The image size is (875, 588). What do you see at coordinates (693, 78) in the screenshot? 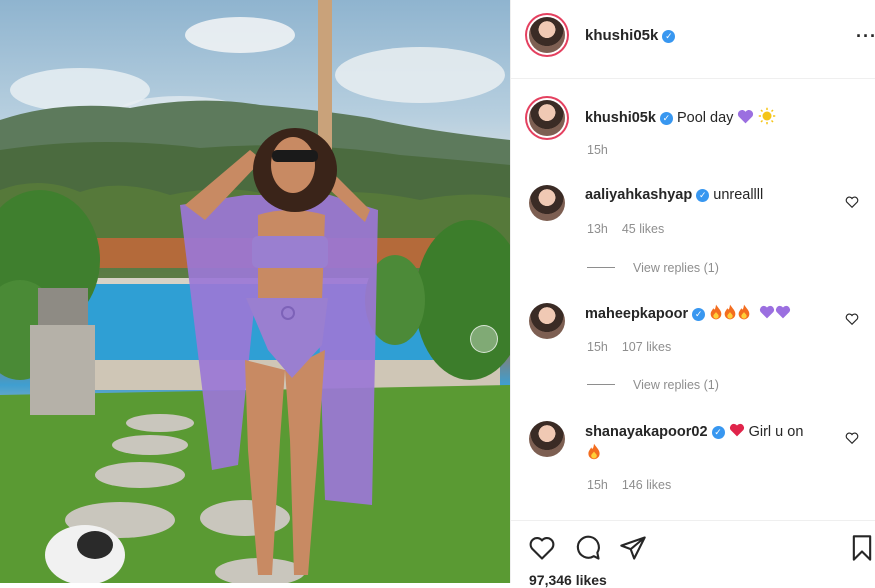
I see `header-divider` at bounding box center [693, 78].